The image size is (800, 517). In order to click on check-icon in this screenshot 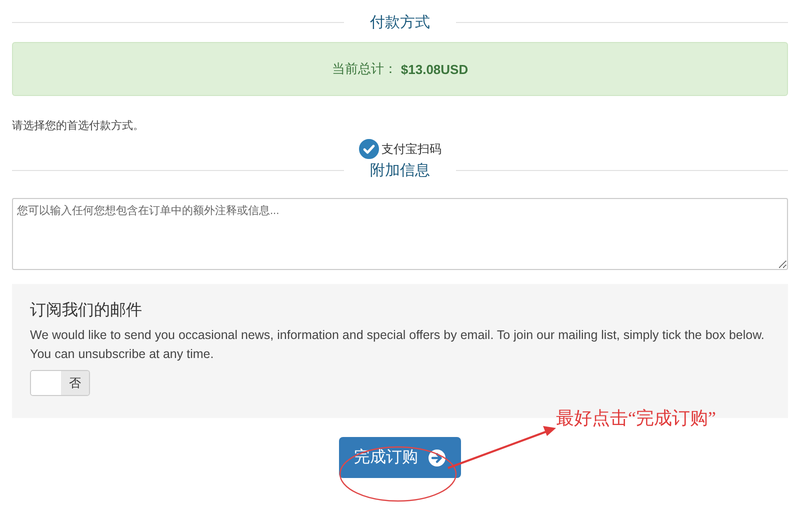, I will do `click(368, 149)`.